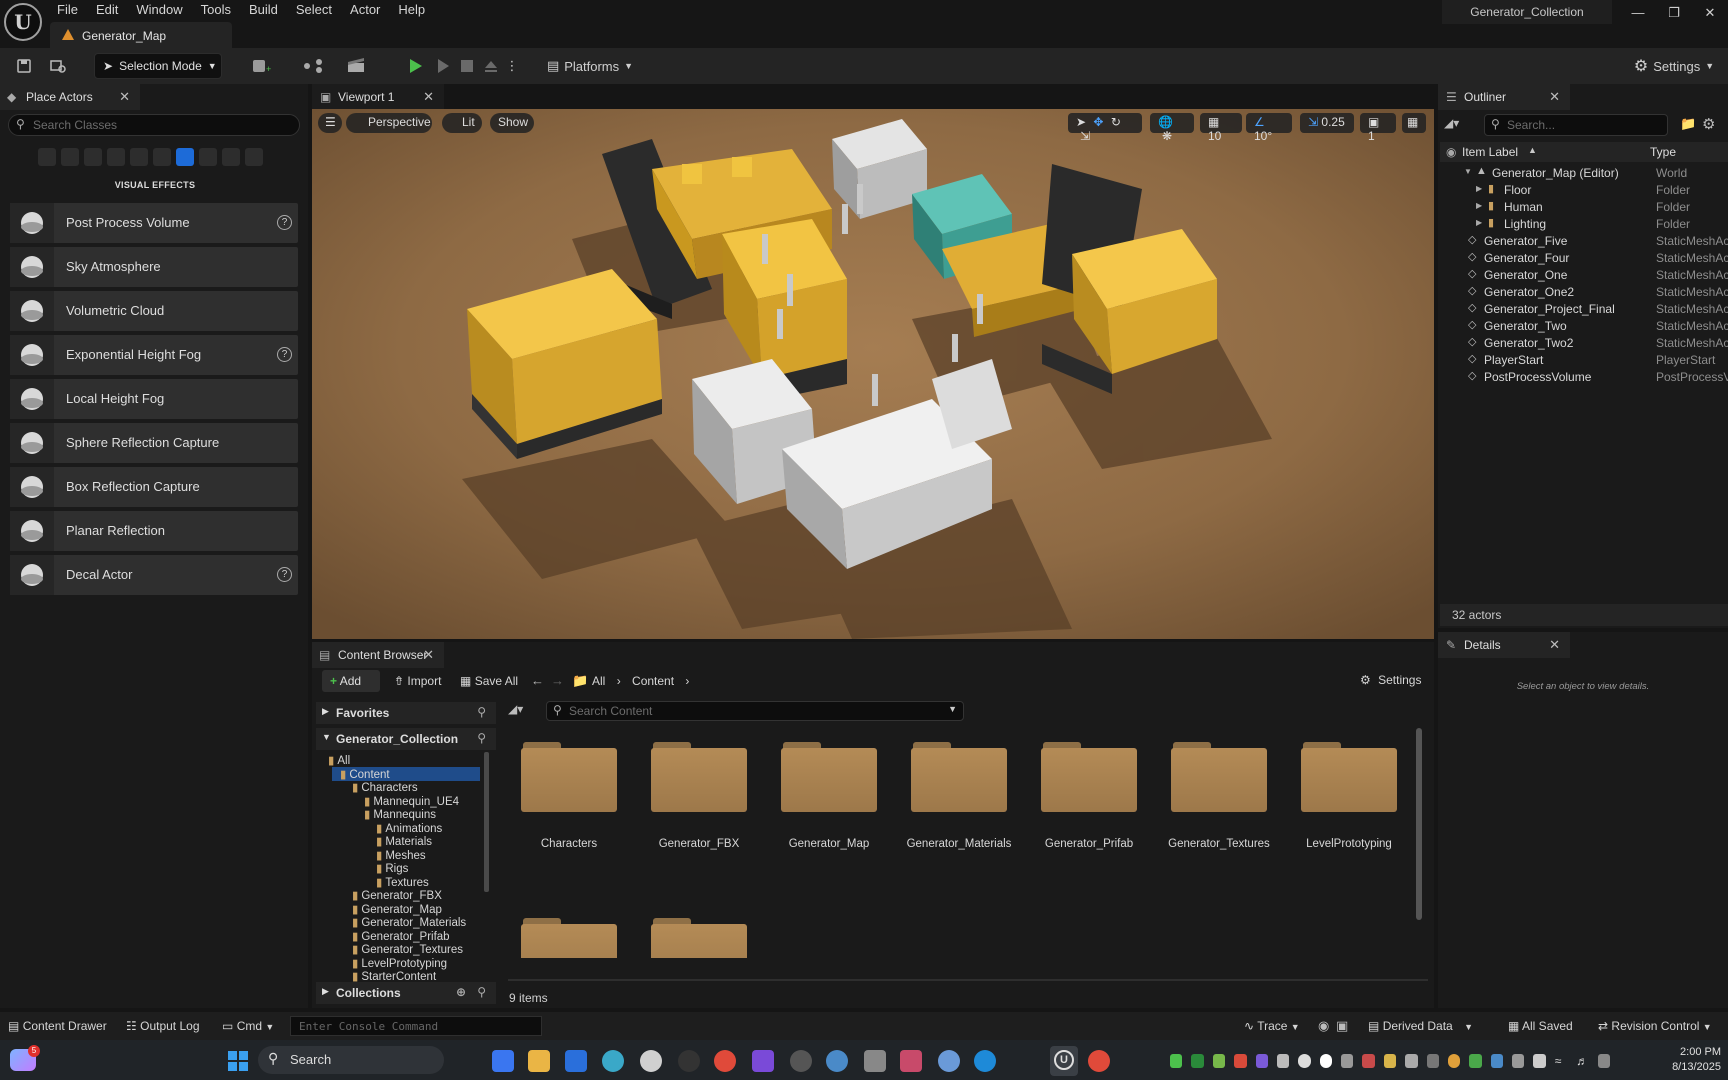 Image resolution: width=1728 pixels, height=1080 pixels. Describe the element at coordinates (1419, 824) in the screenshot. I see `asset-scrollbar` at that location.